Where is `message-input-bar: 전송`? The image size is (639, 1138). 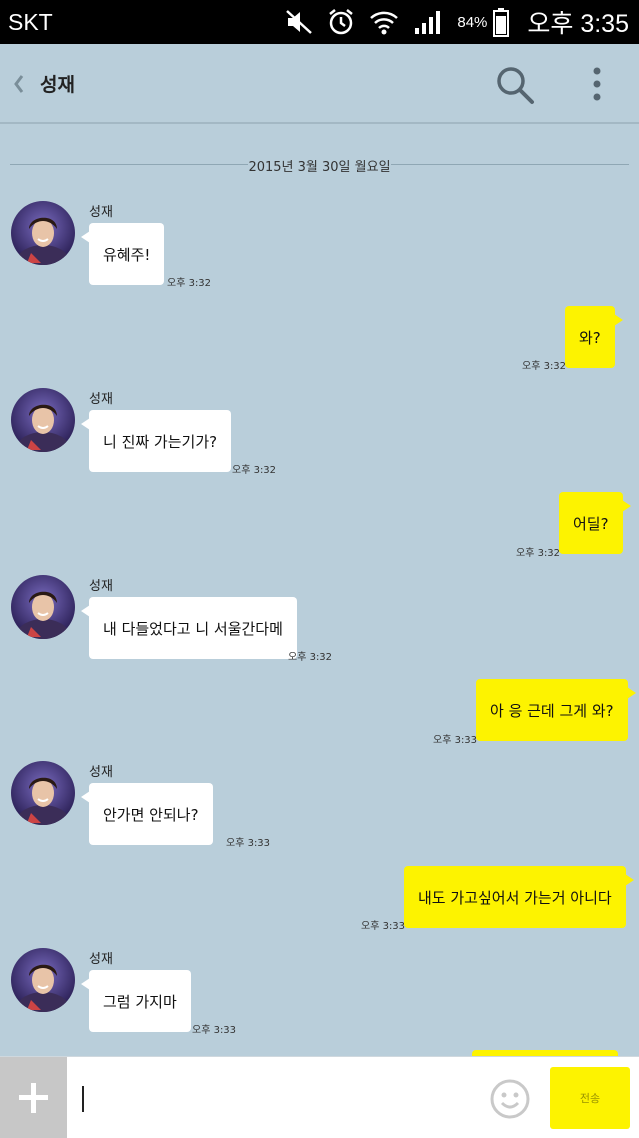
message-input-bar: 전송 is located at coordinates (319, 1097).